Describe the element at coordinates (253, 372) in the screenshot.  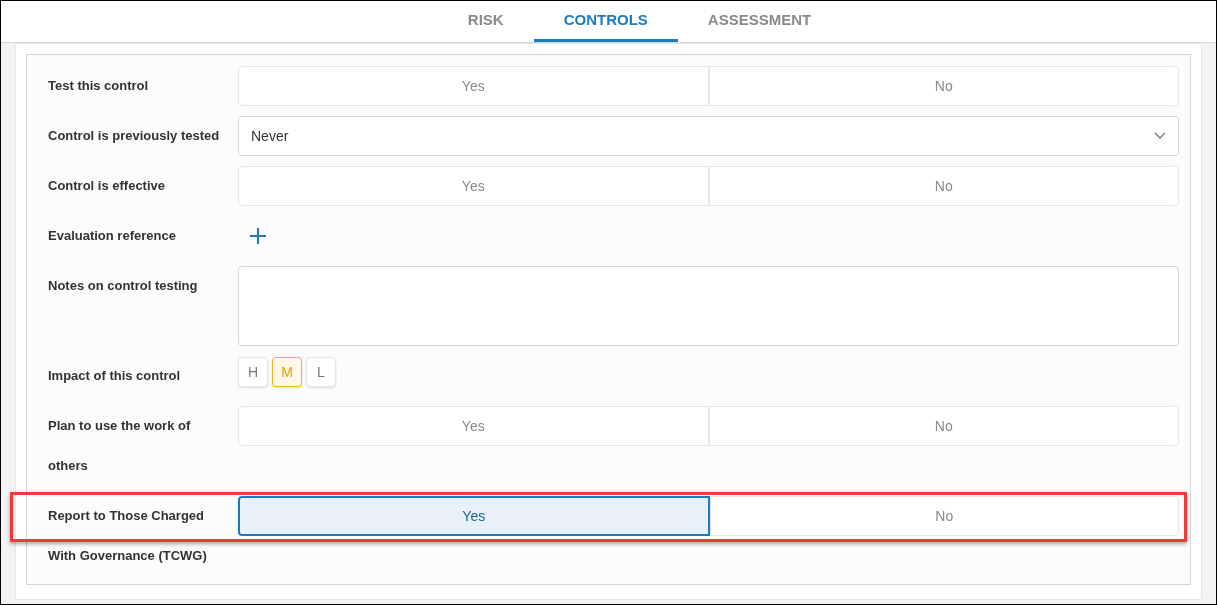
I see `level-button: H` at that location.